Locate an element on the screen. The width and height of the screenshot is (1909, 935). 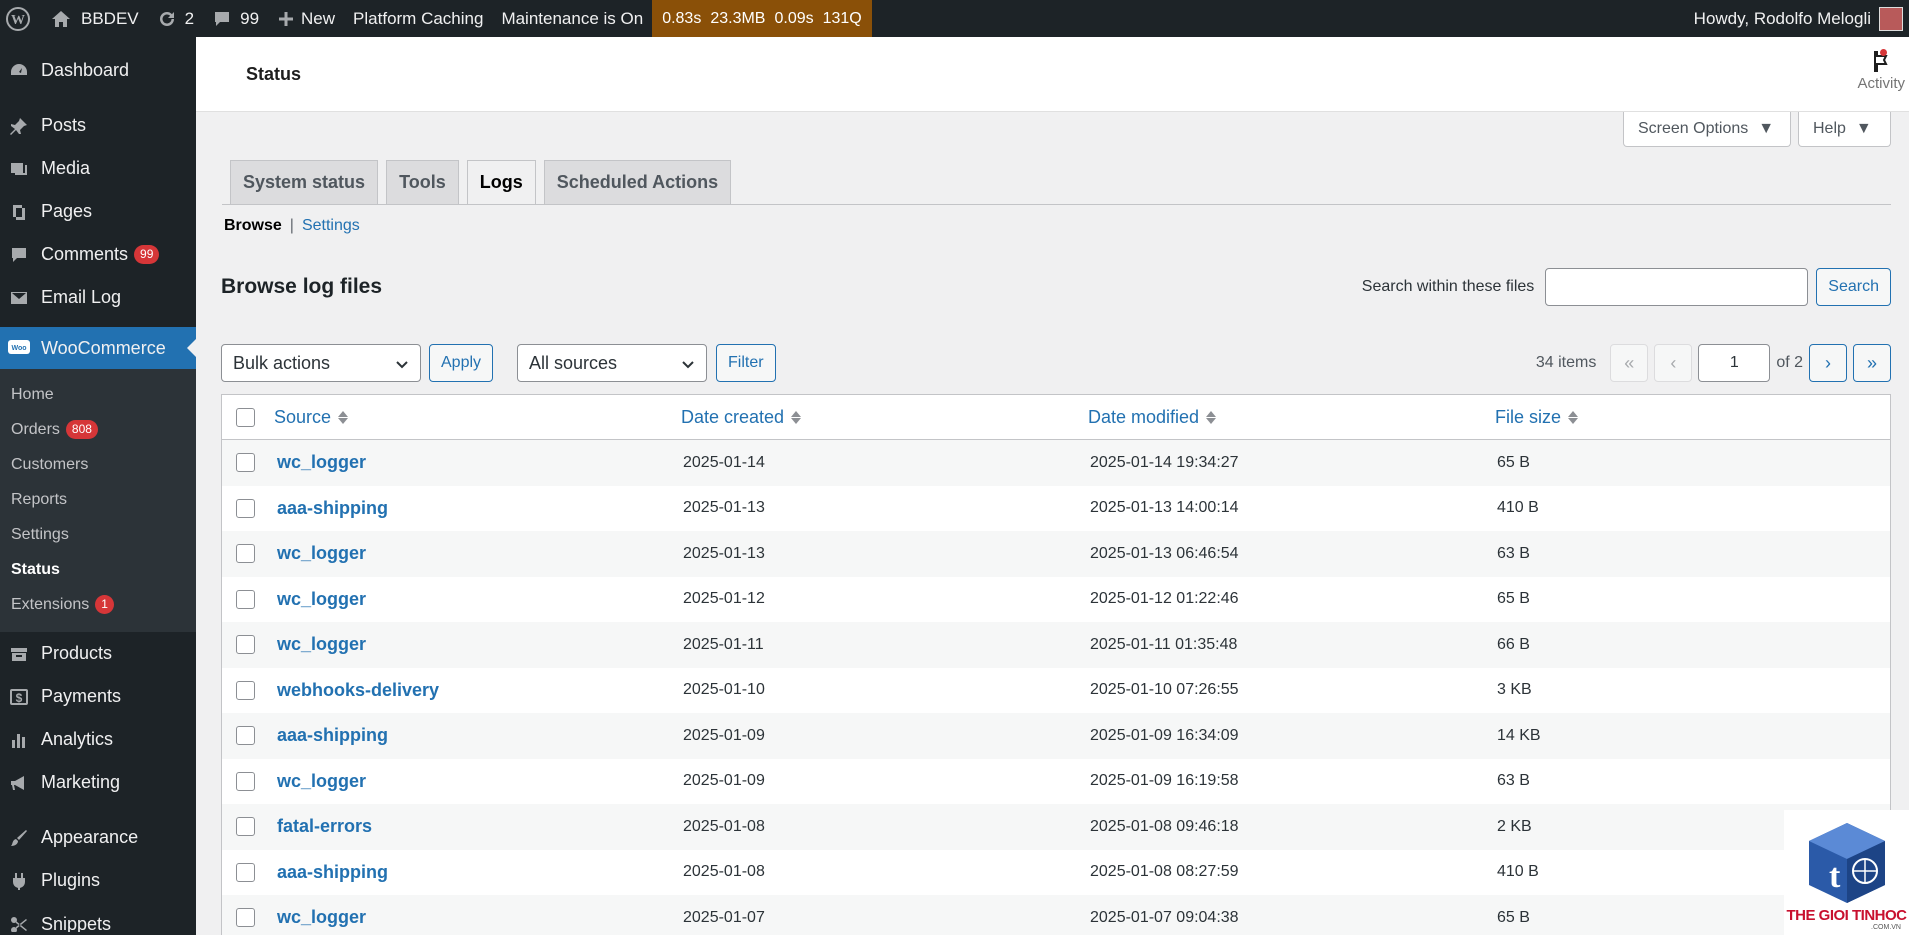
prev-page-button: ‹ is located at coordinates (1673, 363).